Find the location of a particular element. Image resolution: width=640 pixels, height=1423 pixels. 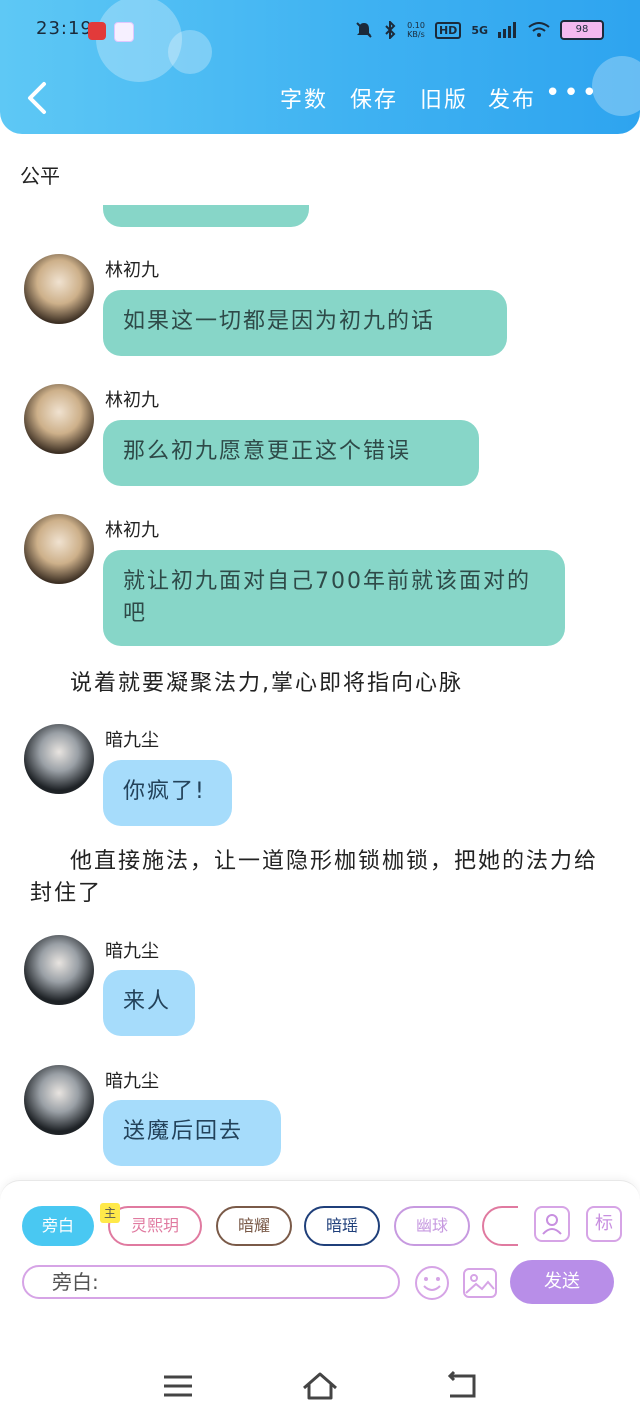

person-icon is located at coordinates (552, 1224).